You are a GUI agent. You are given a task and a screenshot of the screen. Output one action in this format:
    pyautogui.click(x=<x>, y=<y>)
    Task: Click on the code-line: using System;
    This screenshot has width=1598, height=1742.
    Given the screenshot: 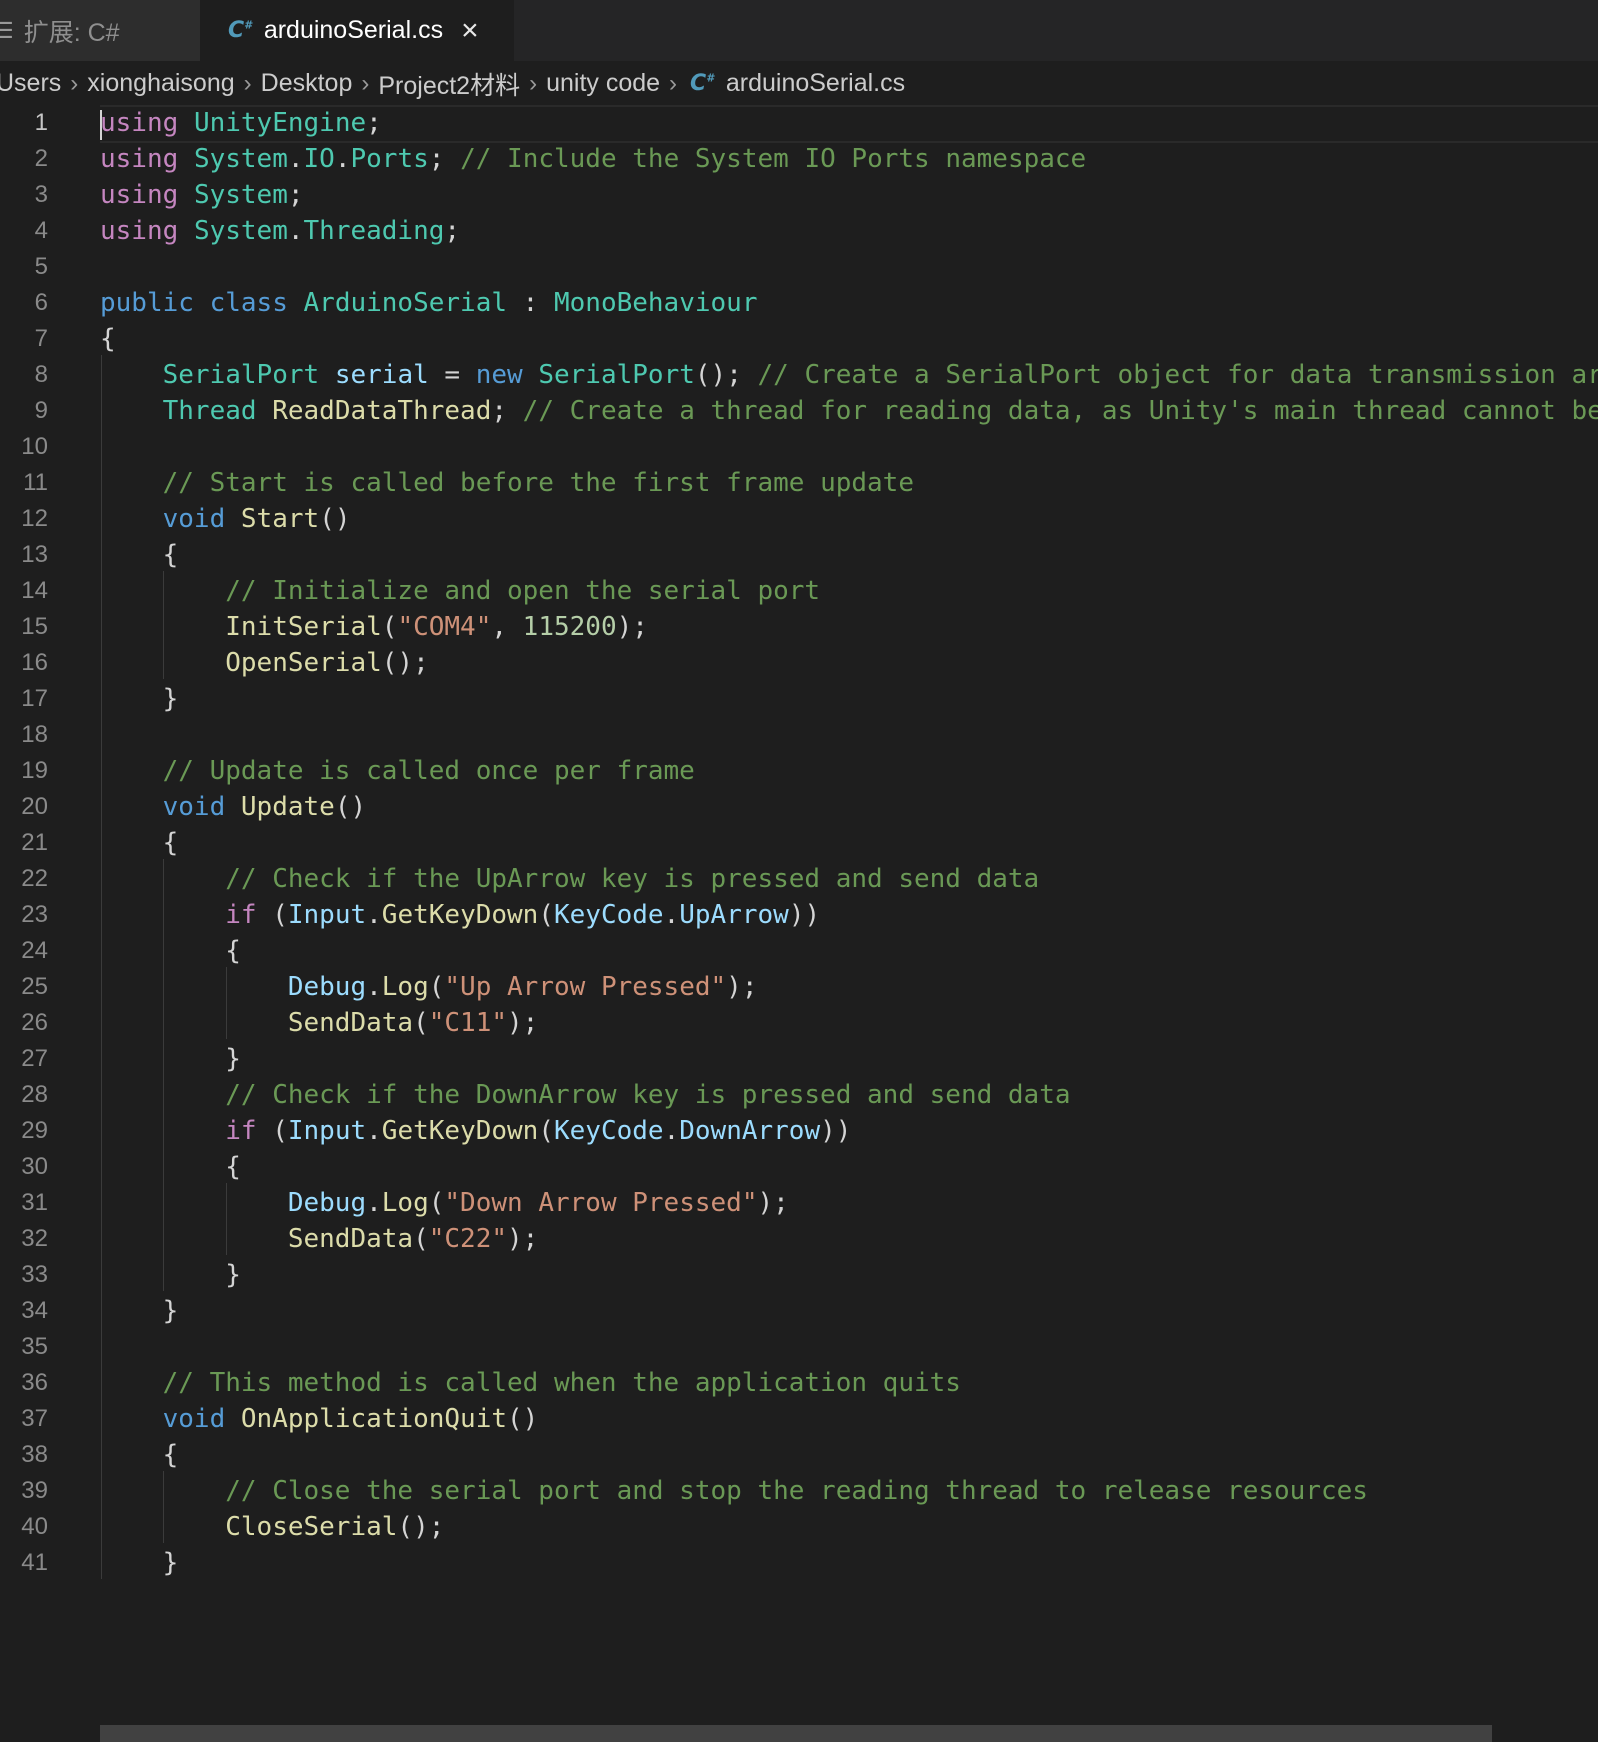 What is the action you would take?
    pyautogui.click(x=202, y=195)
    